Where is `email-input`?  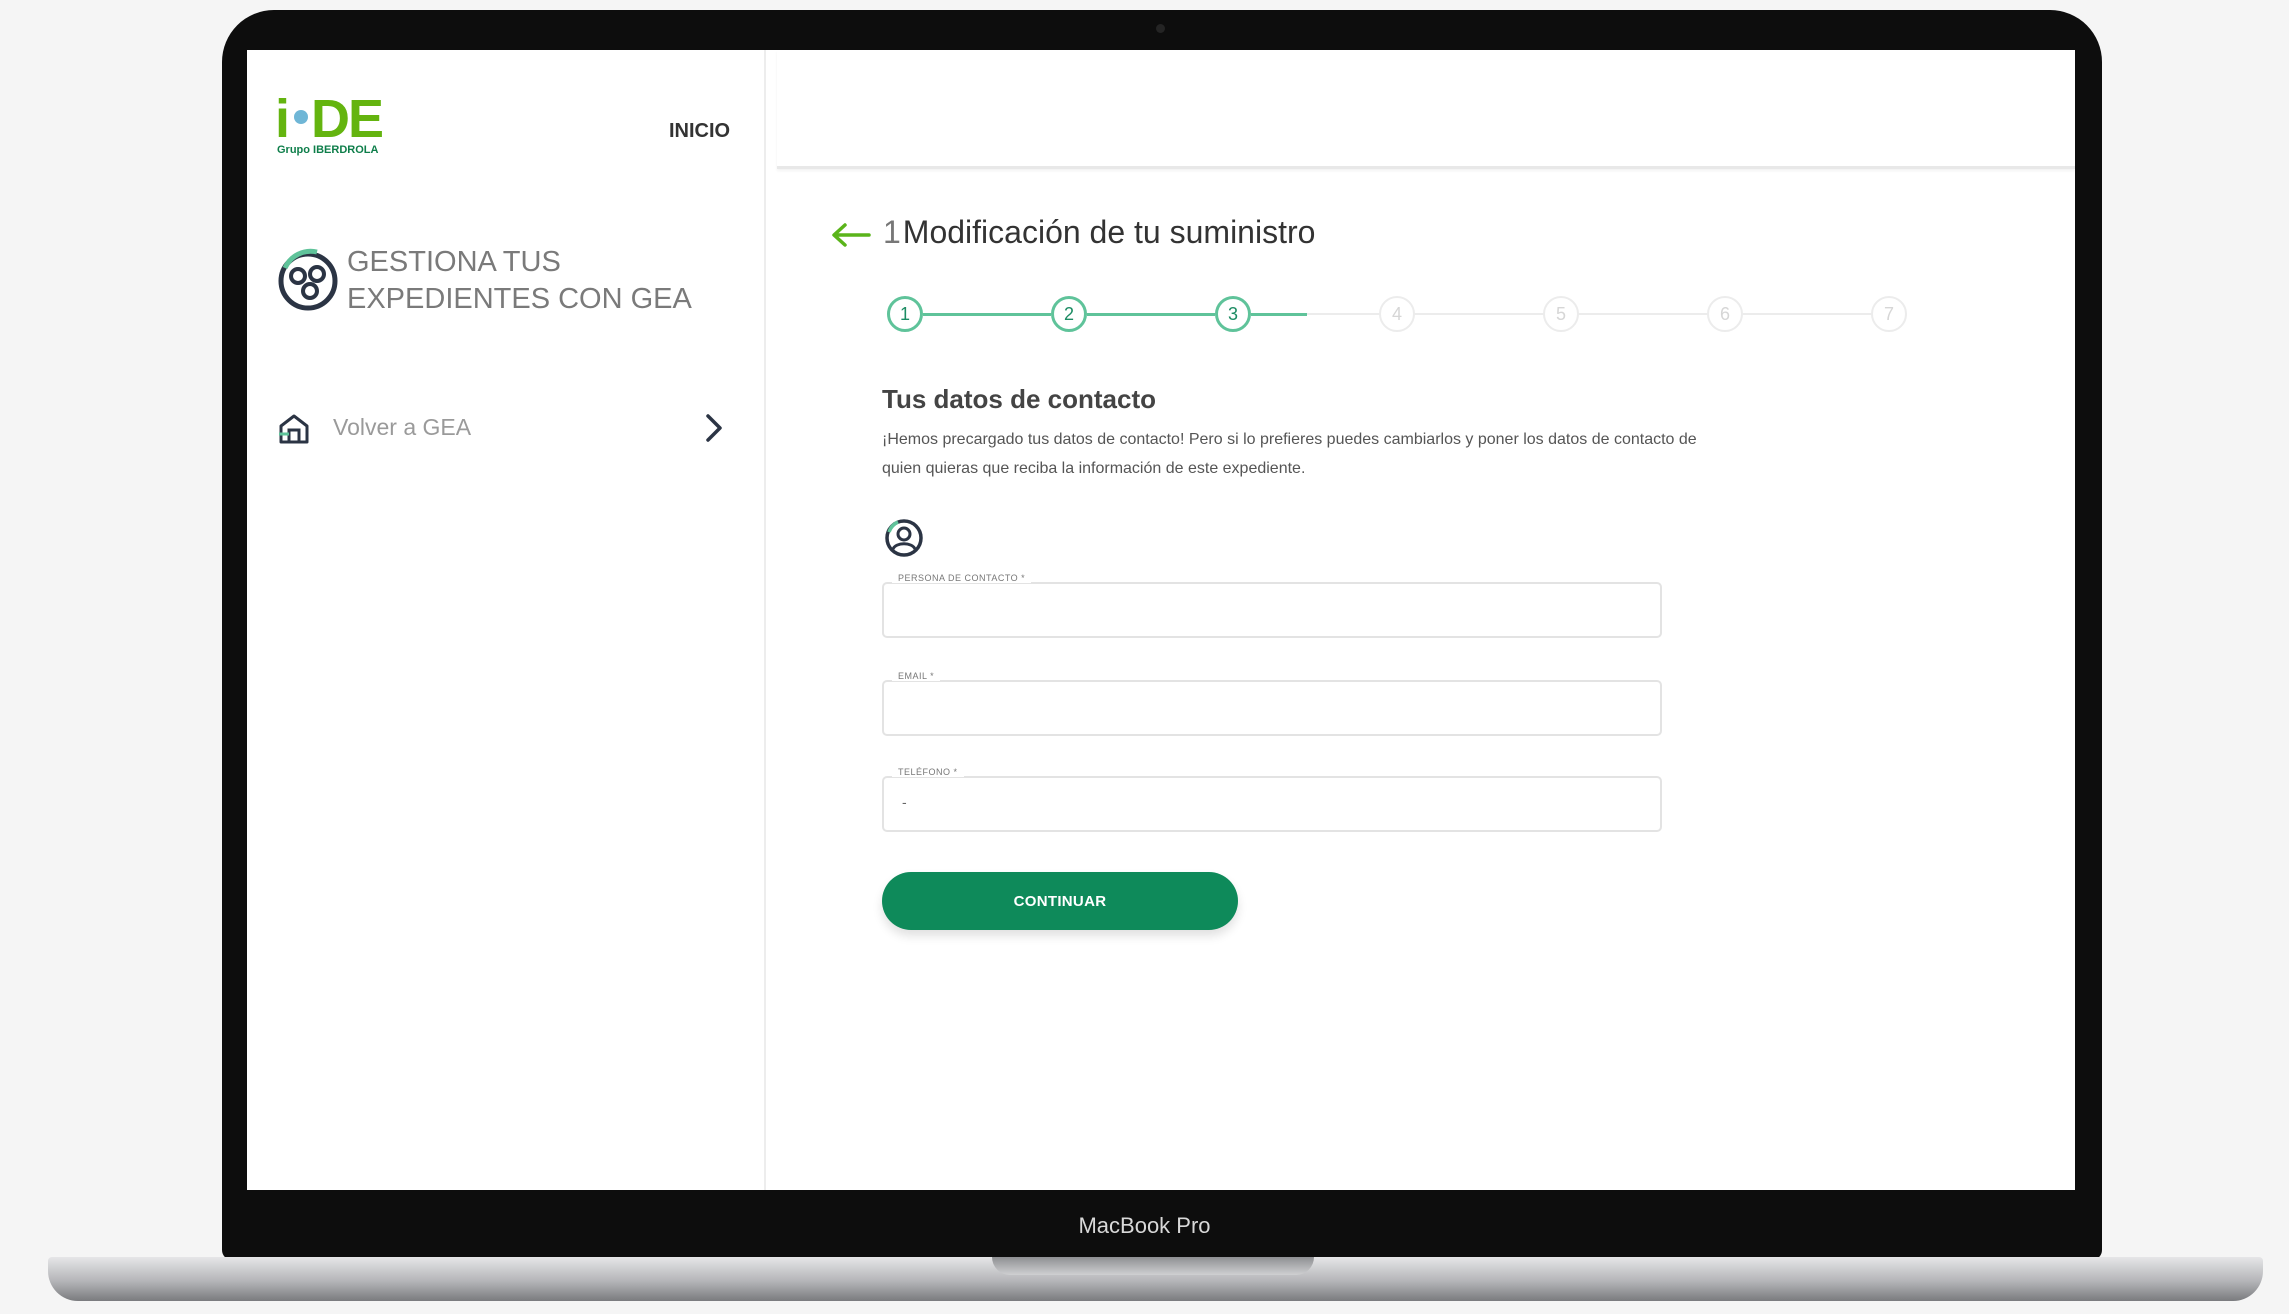
email-input is located at coordinates (1272, 708).